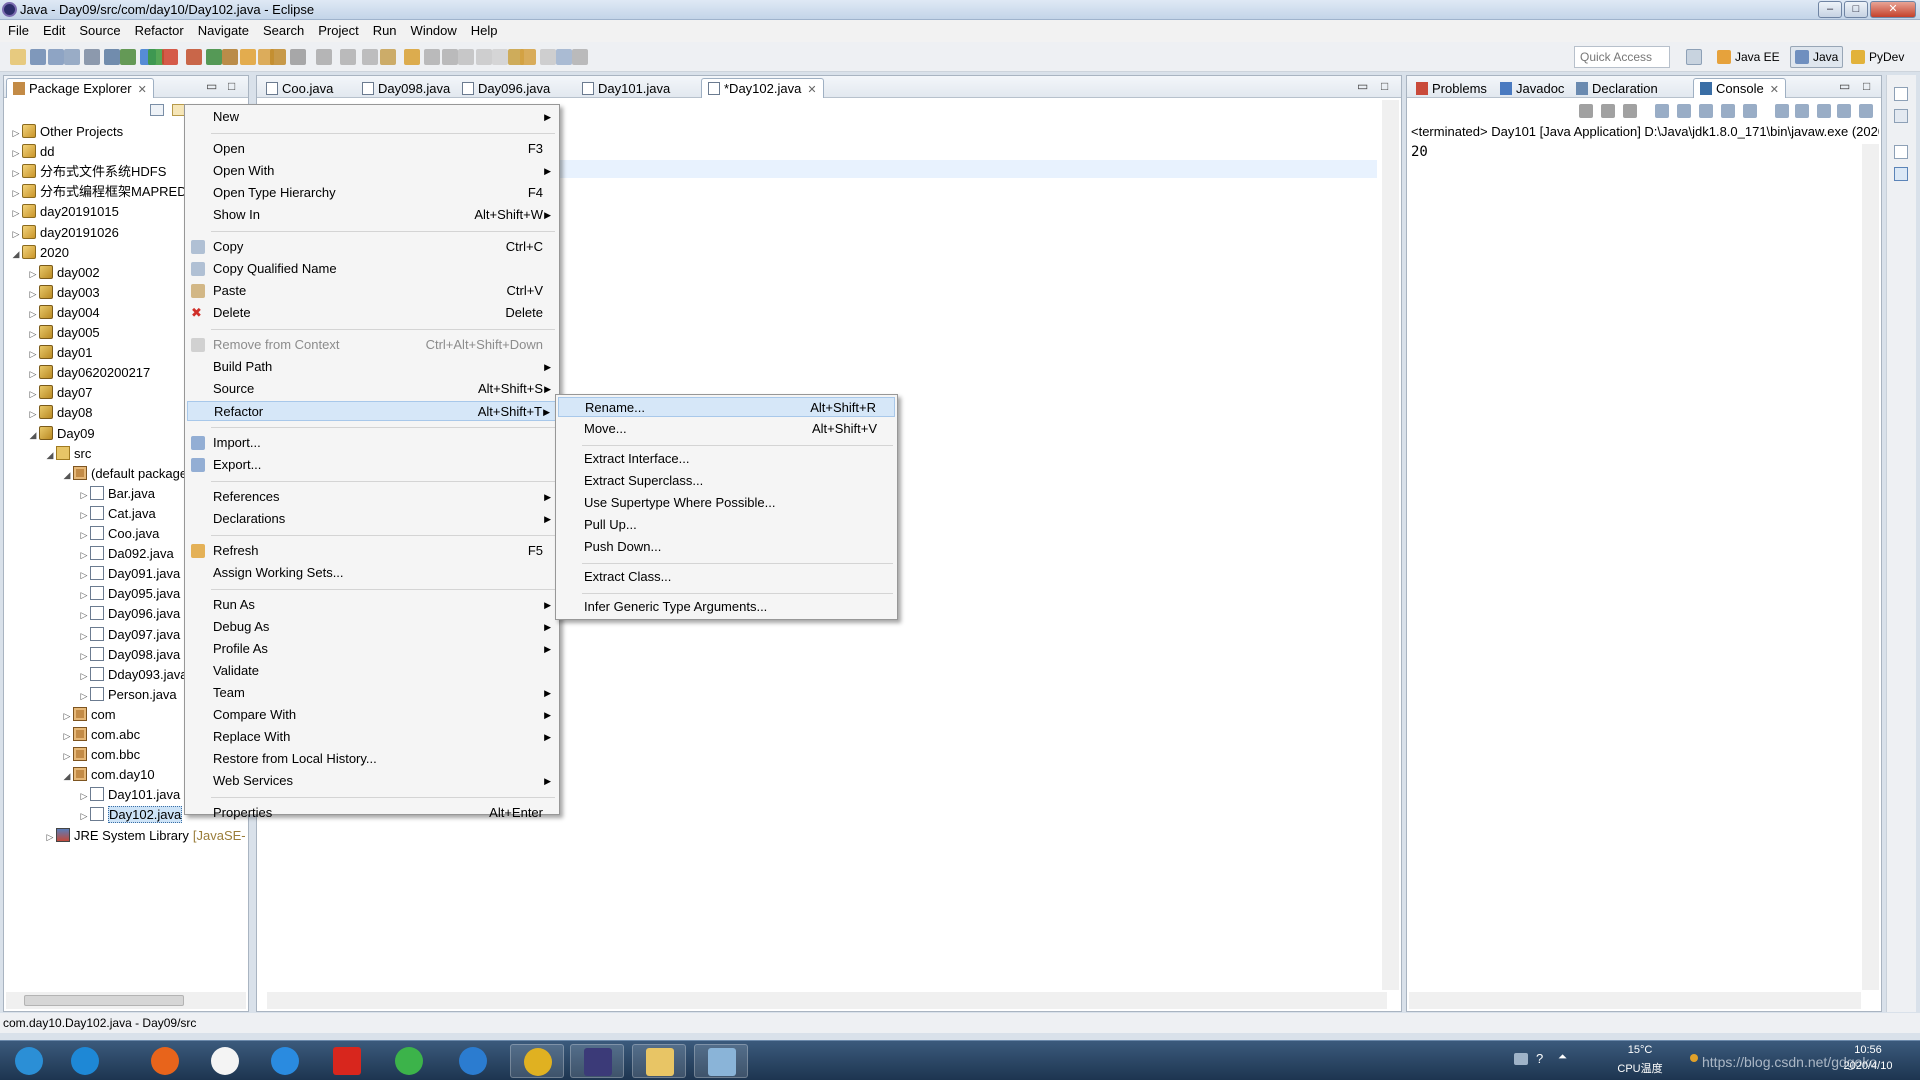 This screenshot has height=1080, width=1920. What do you see at coordinates (165, 1061) in the screenshot?
I see `firefox-icon` at bounding box center [165, 1061].